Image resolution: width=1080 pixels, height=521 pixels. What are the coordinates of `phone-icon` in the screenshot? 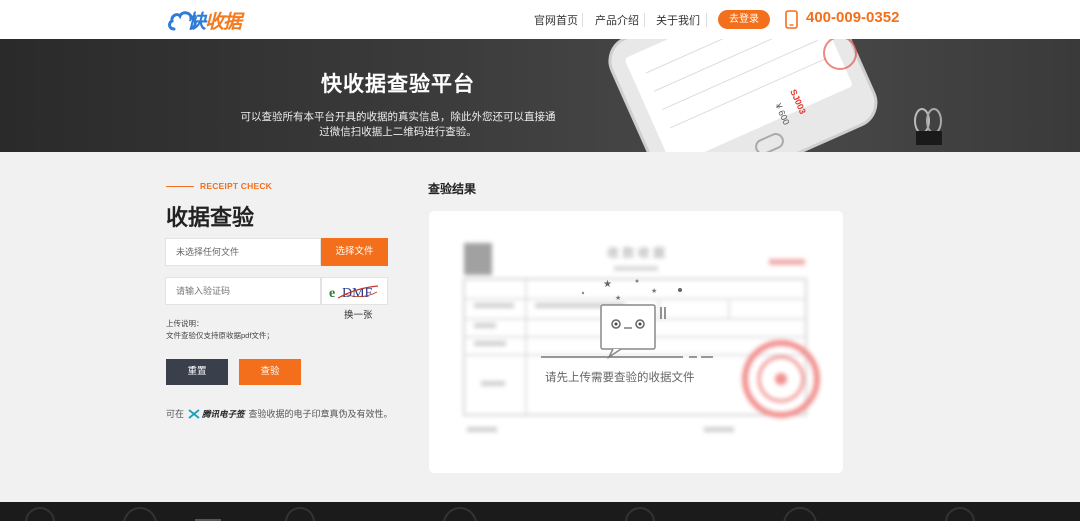 It's located at (791, 19).